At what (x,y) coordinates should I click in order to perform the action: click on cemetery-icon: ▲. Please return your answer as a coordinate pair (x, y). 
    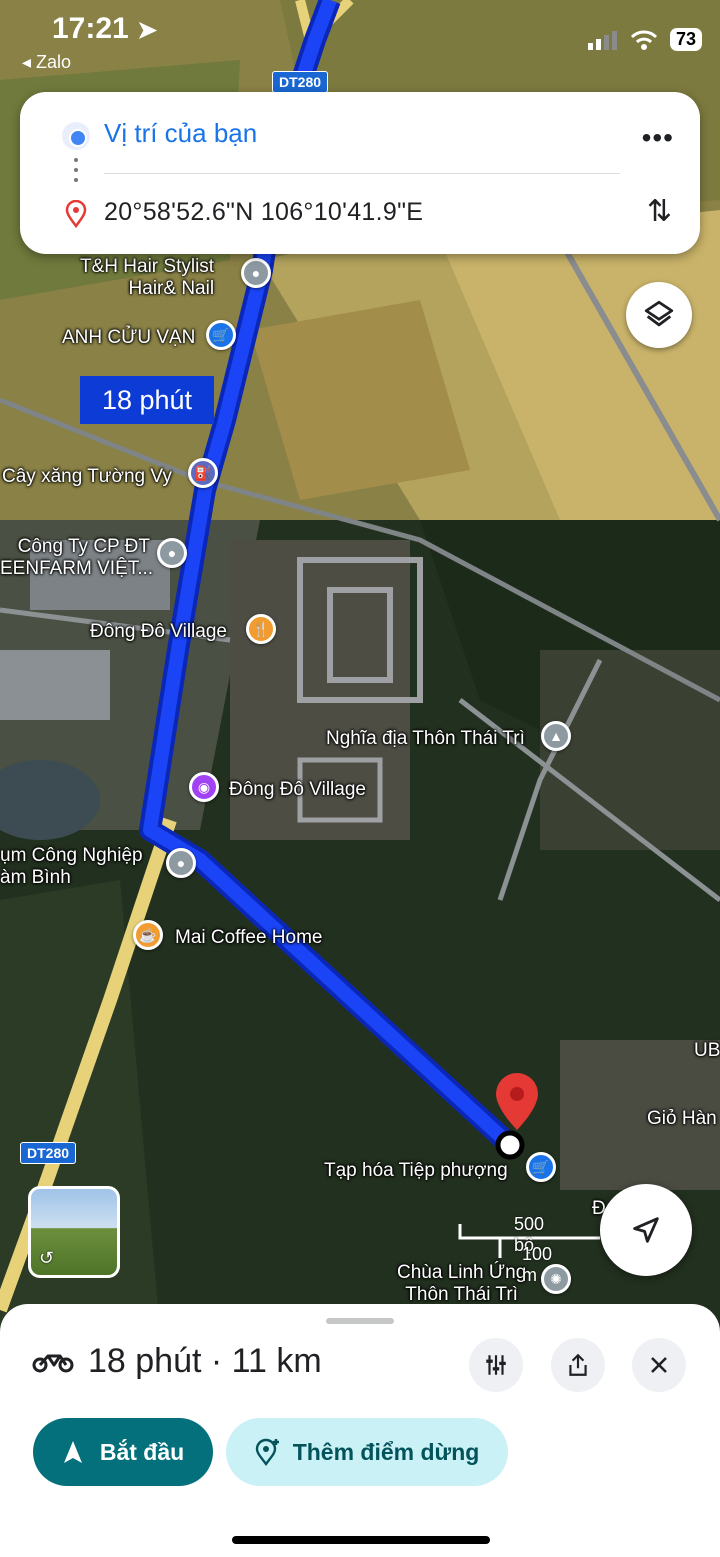
    Looking at the image, I should click on (556, 736).